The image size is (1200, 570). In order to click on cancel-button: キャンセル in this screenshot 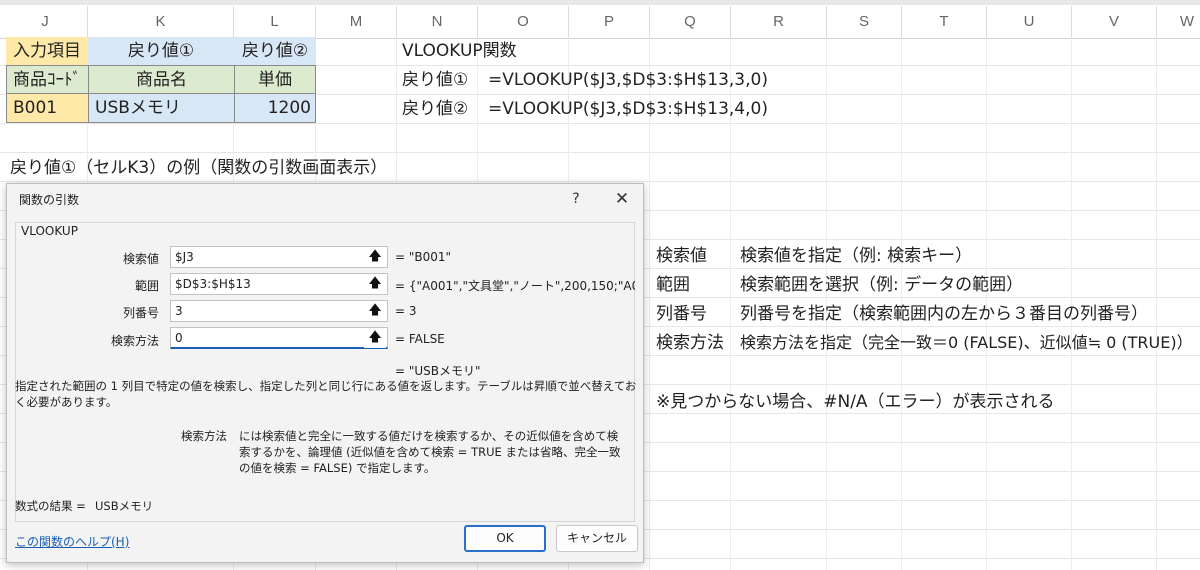, I will do `click(597, 538)`.